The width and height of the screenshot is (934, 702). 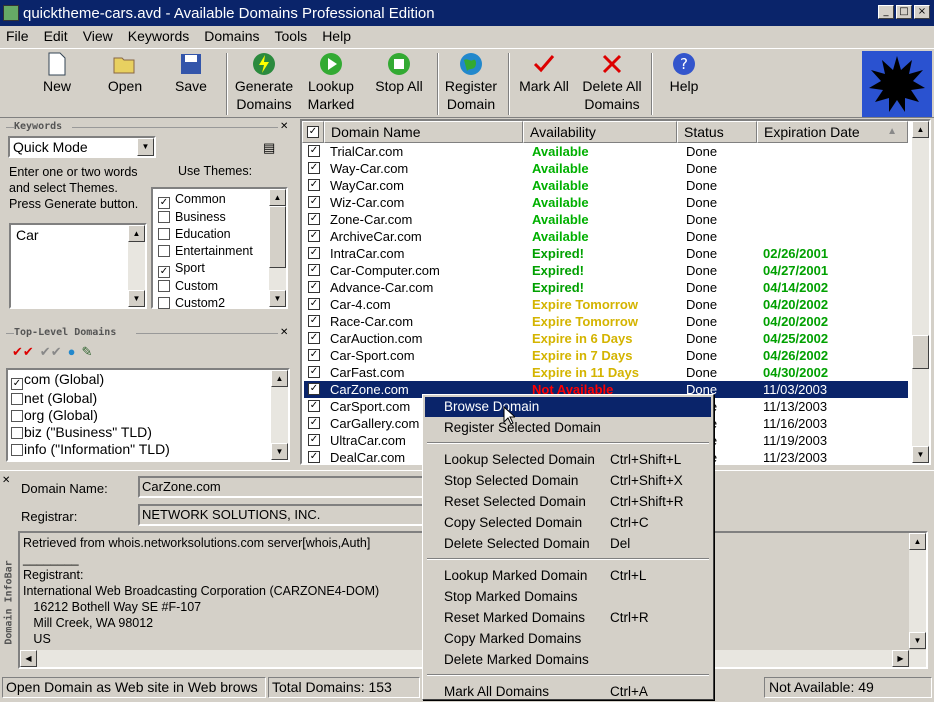 What do you see at coordinates (606, 287) in the screenshot?
I see `table-row: ✓ Advance-Car.com Expired! Done 04/14/2002` at bounding box center [606, 287].